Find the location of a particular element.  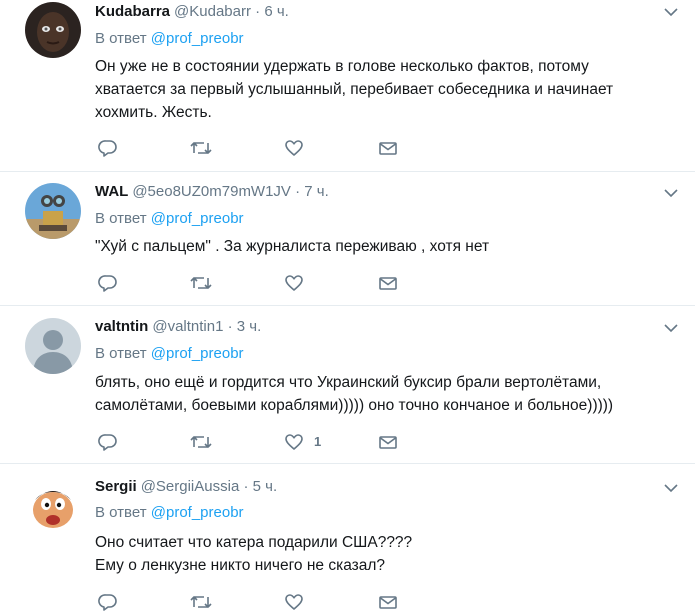

author-handle: @Kudabarr is located at coordinates (212, 11).